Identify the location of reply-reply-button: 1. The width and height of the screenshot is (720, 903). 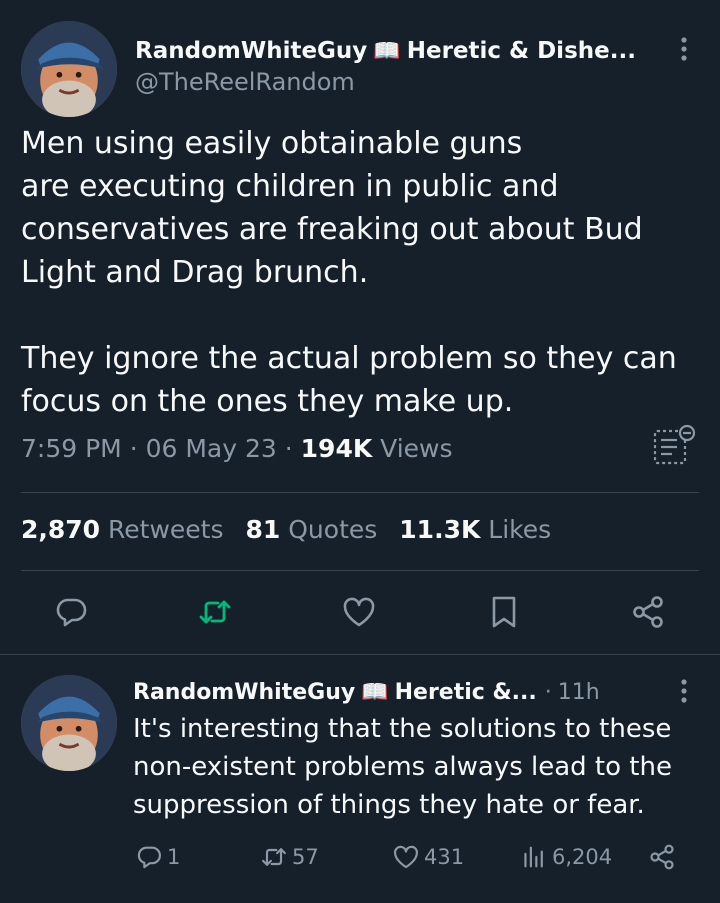
(157, 857).